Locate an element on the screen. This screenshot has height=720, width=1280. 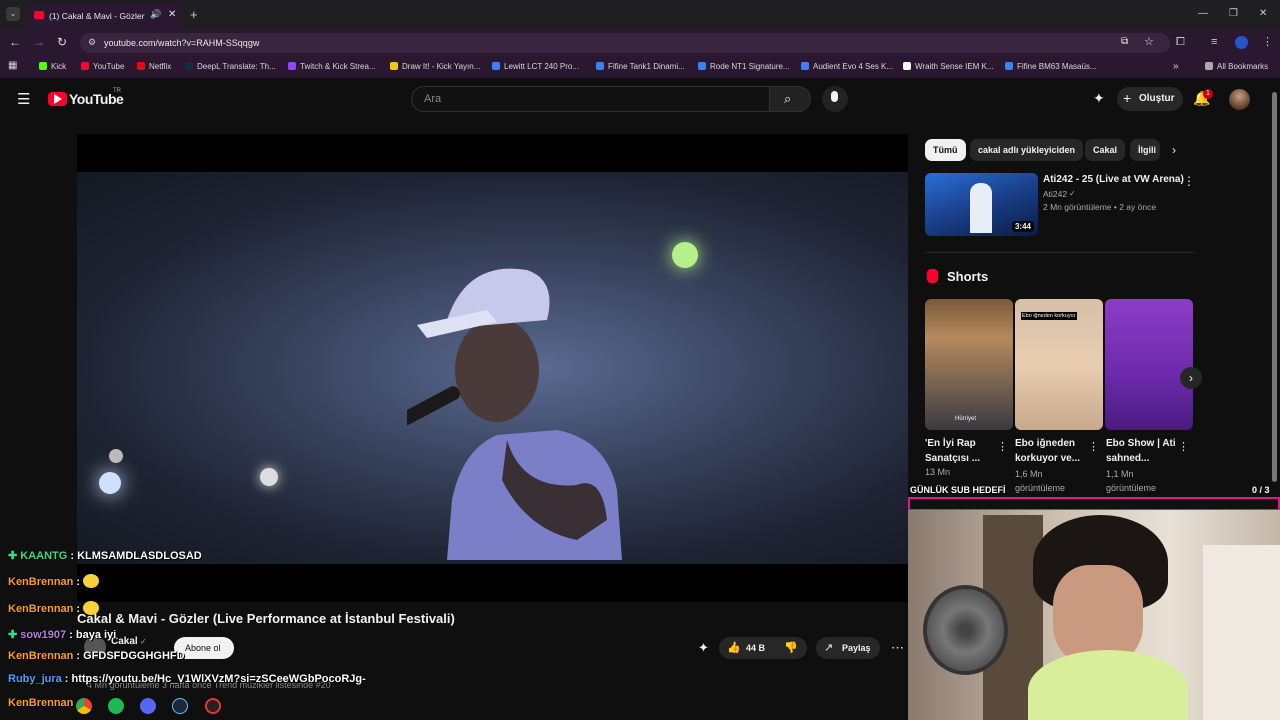
obs-icon is located at coordinates (213, 706).